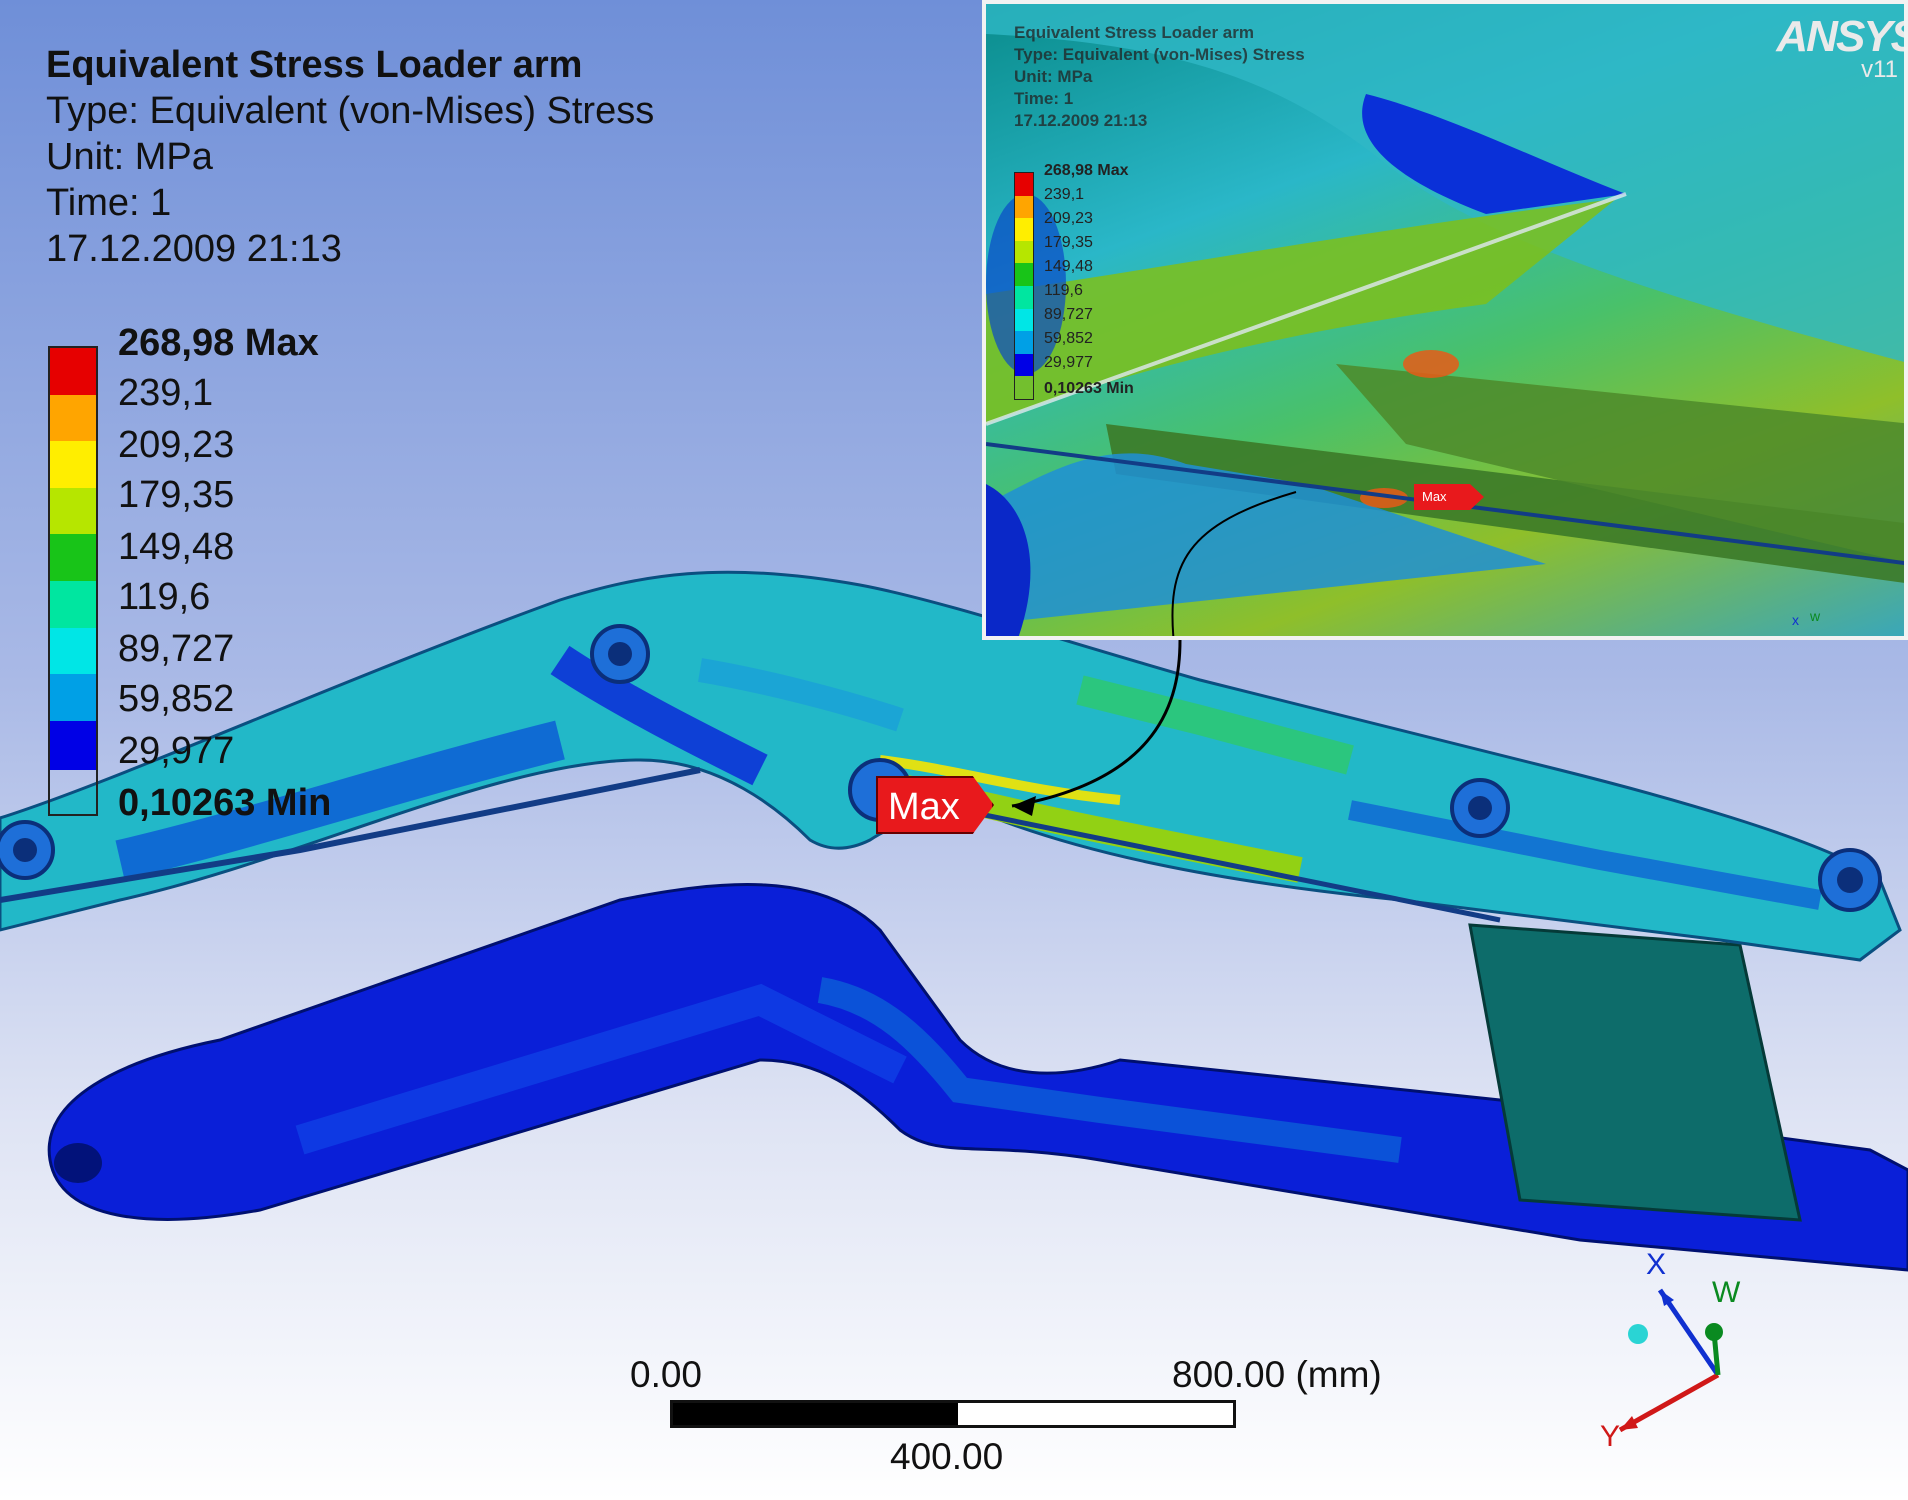 The height and width of the screenshot is (1500, 1908). Describe the element at coordinates (1449, 497) in the screenshot. I see `inset-max-probe-tag: Max` at that location.